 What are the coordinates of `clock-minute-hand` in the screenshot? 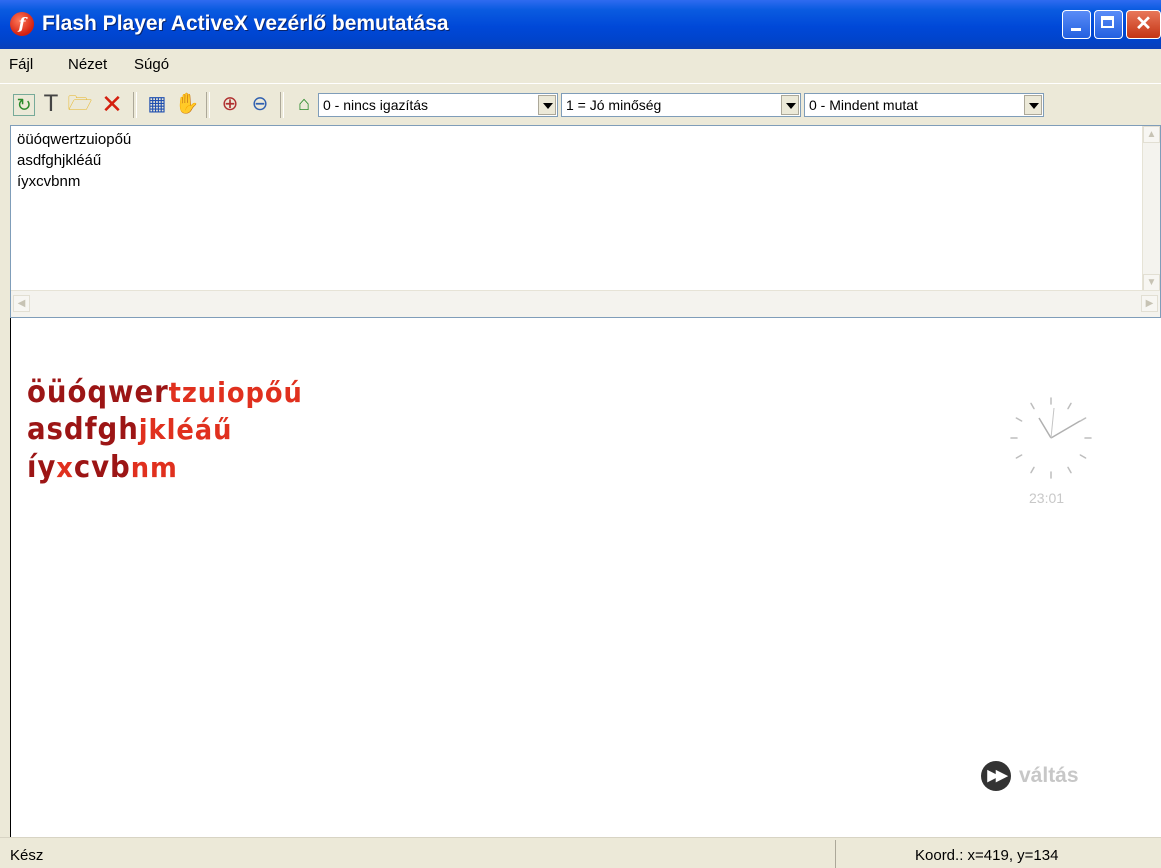 It's located at (1065, 429).